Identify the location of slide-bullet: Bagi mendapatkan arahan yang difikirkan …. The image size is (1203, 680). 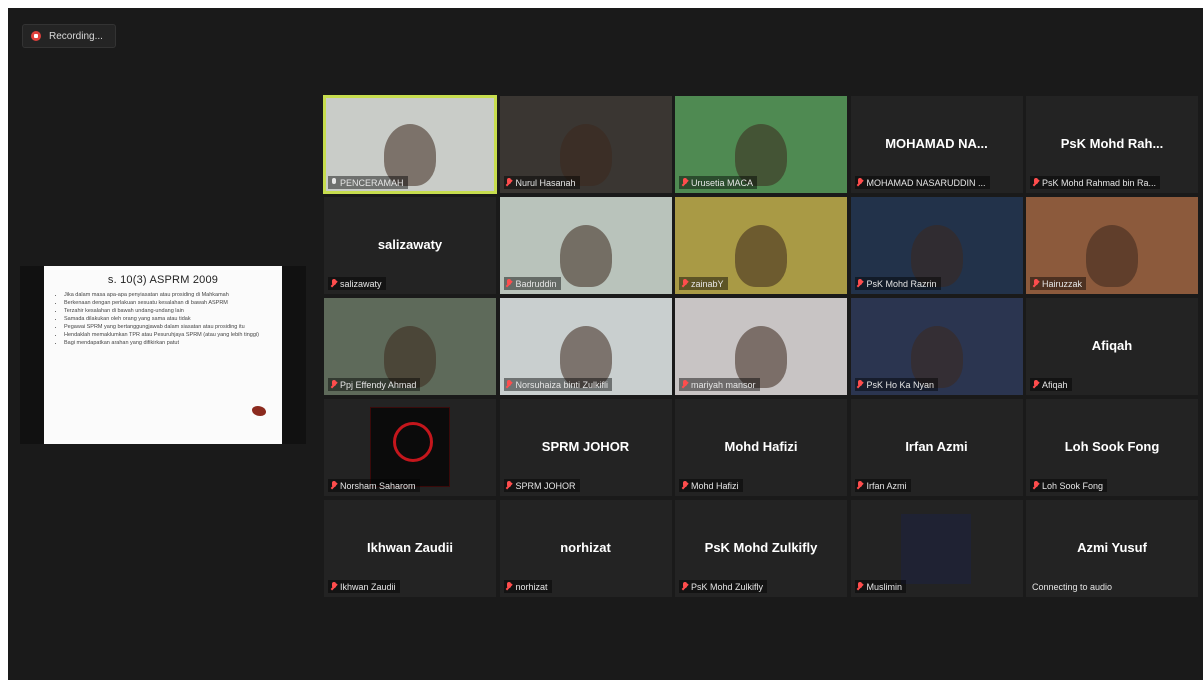
(168, 343).